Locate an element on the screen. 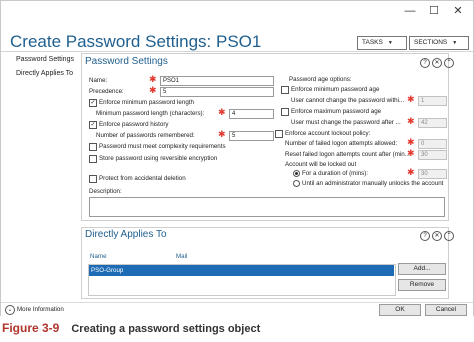  age-options-label: Password age options: is located at coordinates (320, 79).